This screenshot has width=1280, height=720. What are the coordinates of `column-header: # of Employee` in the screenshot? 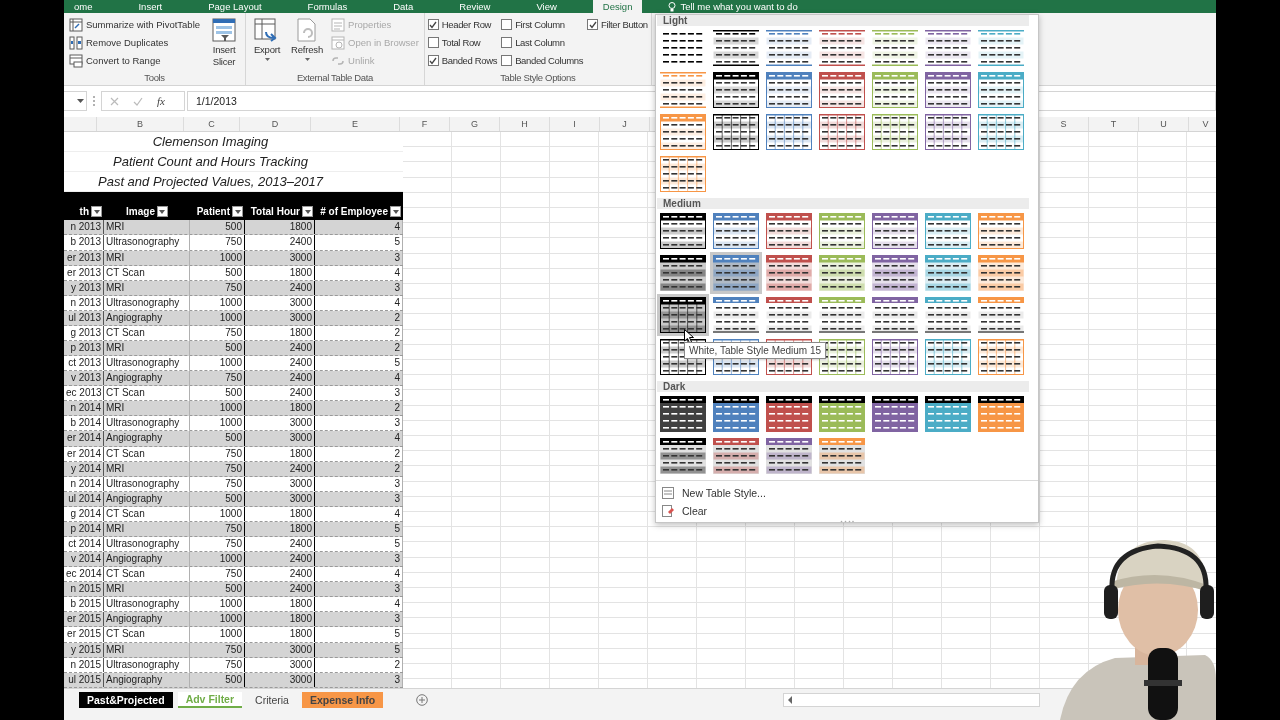 It's located at (354, 212).